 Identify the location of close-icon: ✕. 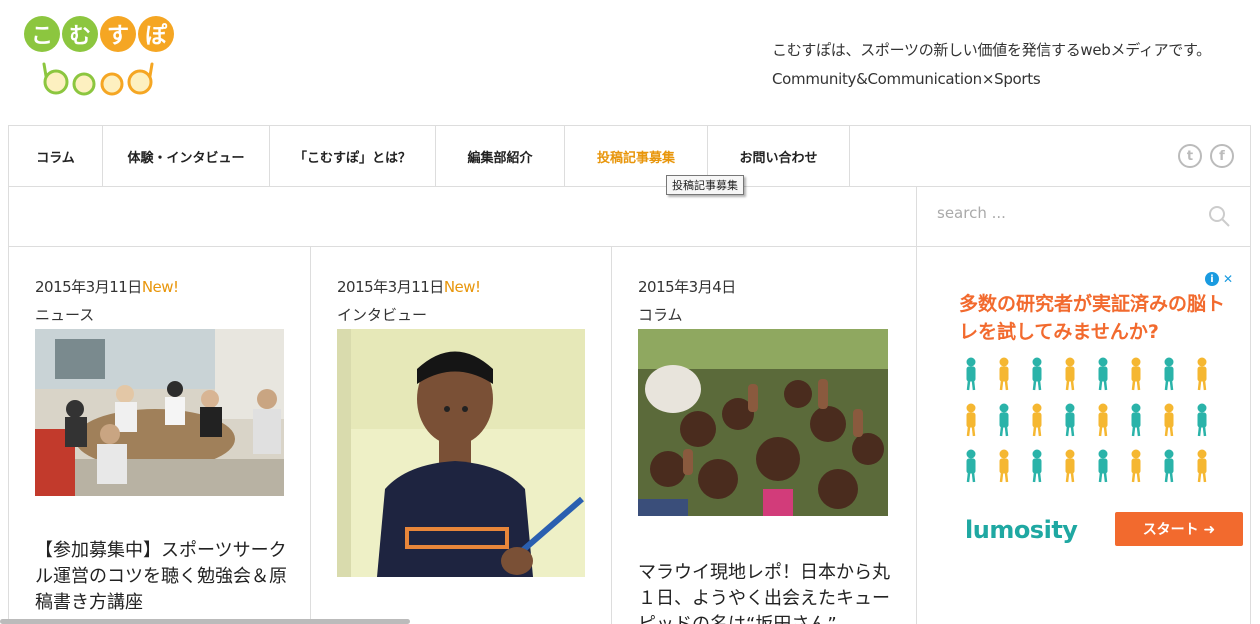
(1228, 279).